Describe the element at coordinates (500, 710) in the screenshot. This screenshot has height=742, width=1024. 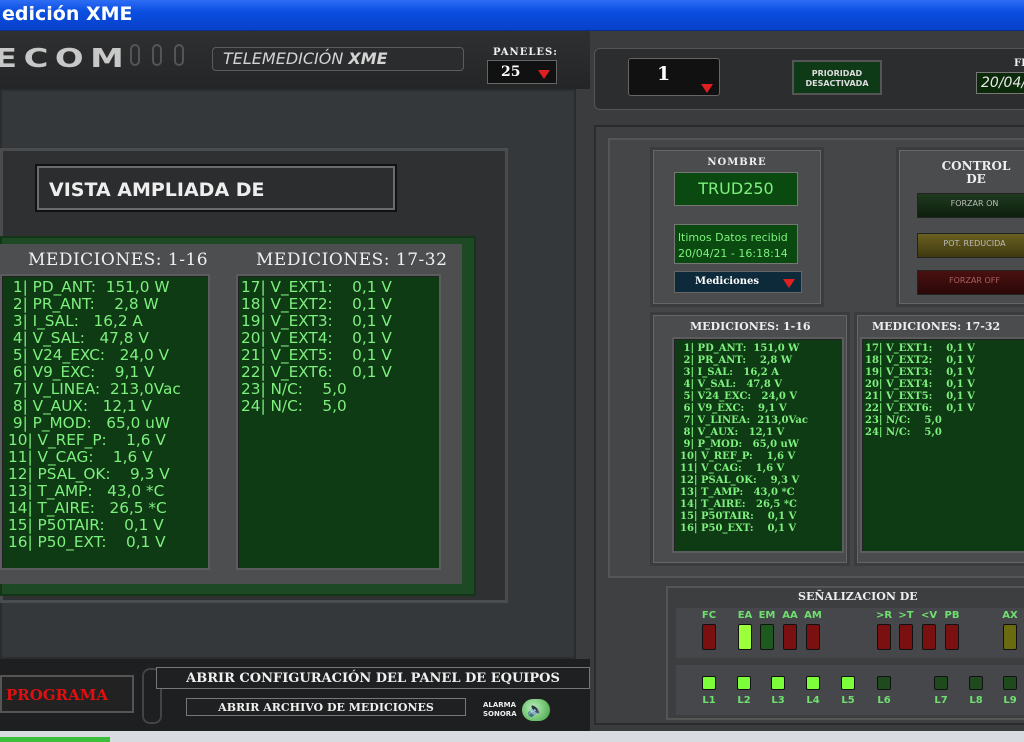
I see `alarma-sonora-label: ALARMA SONORA` at that location.